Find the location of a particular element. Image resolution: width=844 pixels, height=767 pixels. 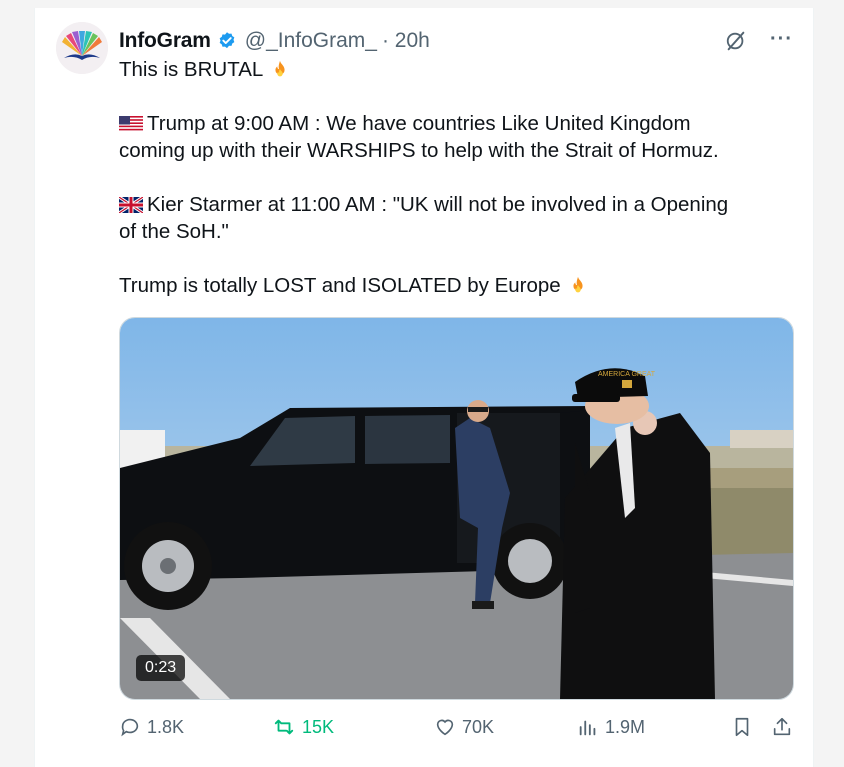

like-button: 70K is located at coordinates (464, 727).